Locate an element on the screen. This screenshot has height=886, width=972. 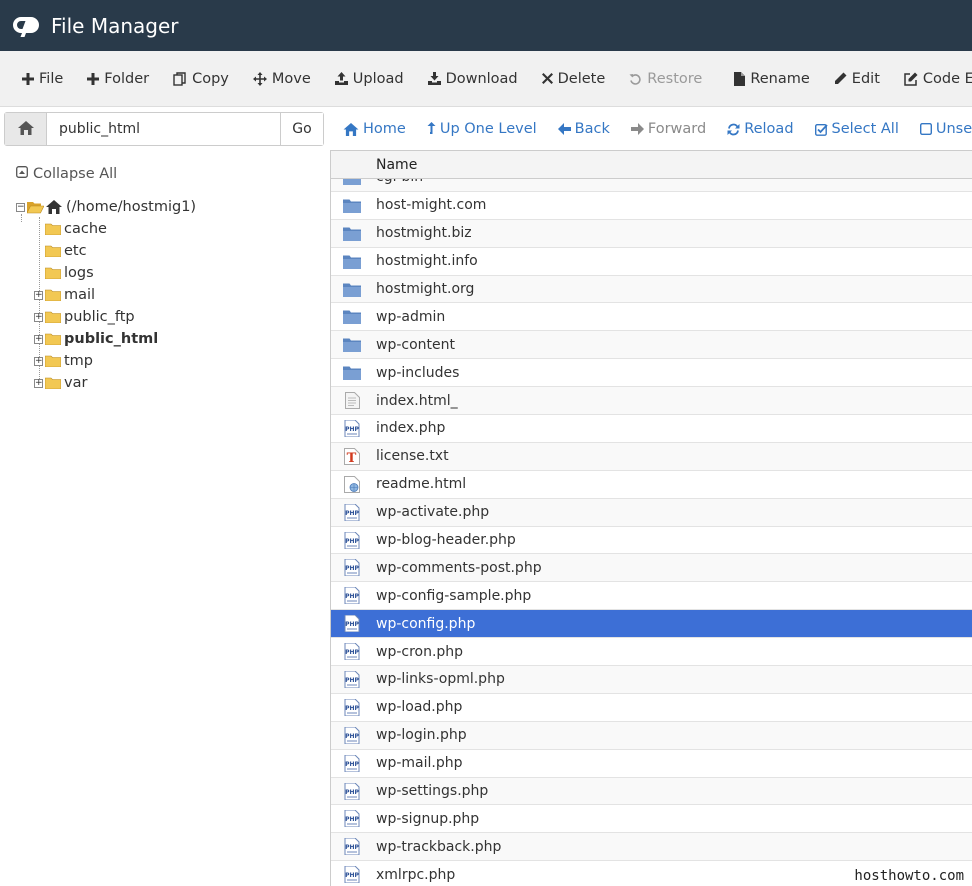
file-row: PHP wp-trackback.php is located at coordinates (651, 847).